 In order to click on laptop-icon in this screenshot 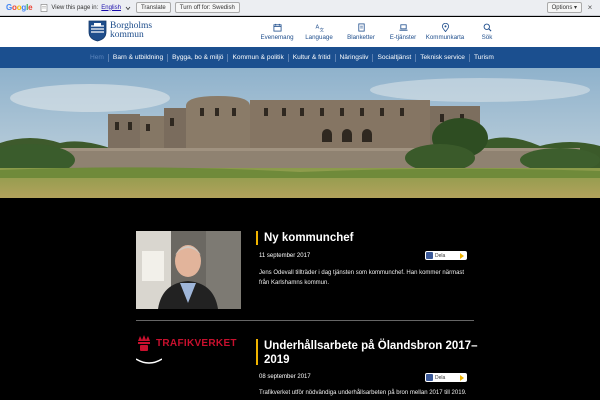, I will do `click(403, 27)`.